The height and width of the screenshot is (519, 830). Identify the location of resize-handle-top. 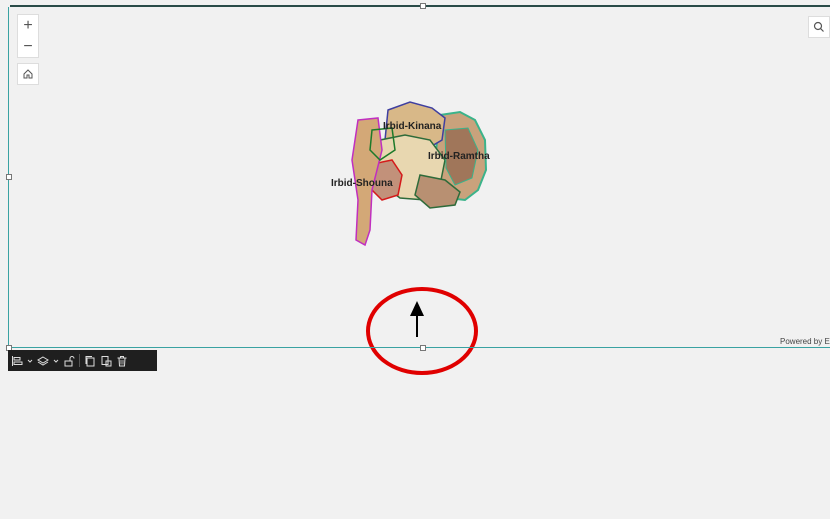
(423, 6).